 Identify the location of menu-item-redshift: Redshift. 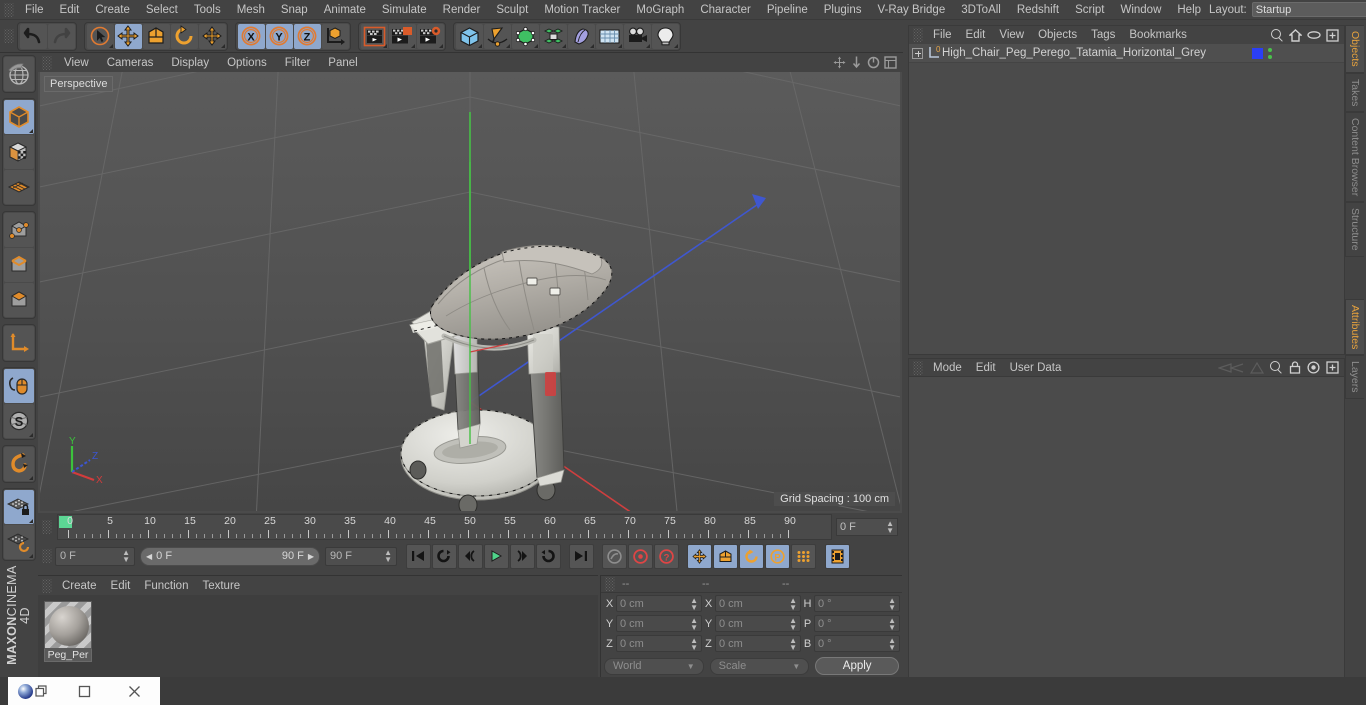
(1038, 10).